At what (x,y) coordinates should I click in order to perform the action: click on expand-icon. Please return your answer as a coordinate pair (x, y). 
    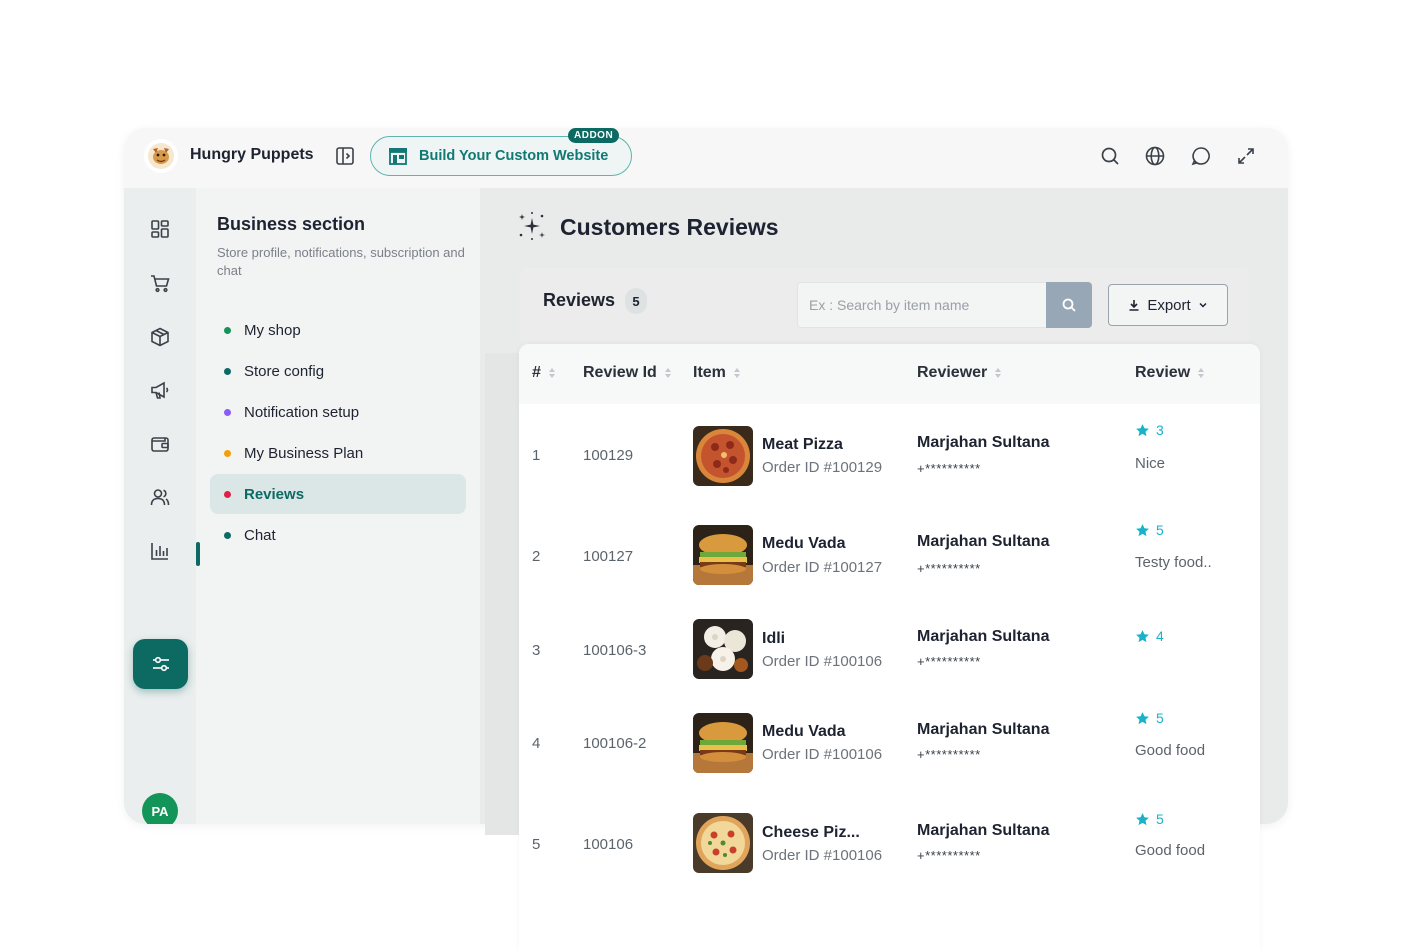
    Looking at the image, I should click on (1246, 156).